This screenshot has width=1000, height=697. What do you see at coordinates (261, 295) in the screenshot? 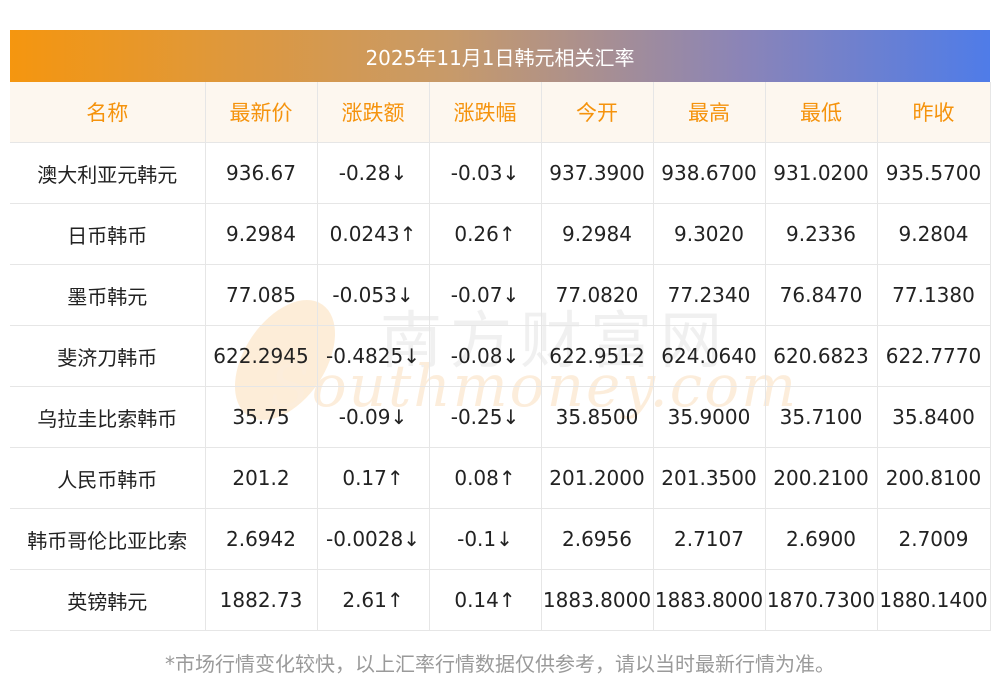
I see `latest-price: 77.085` at bounding box center [261, 295].